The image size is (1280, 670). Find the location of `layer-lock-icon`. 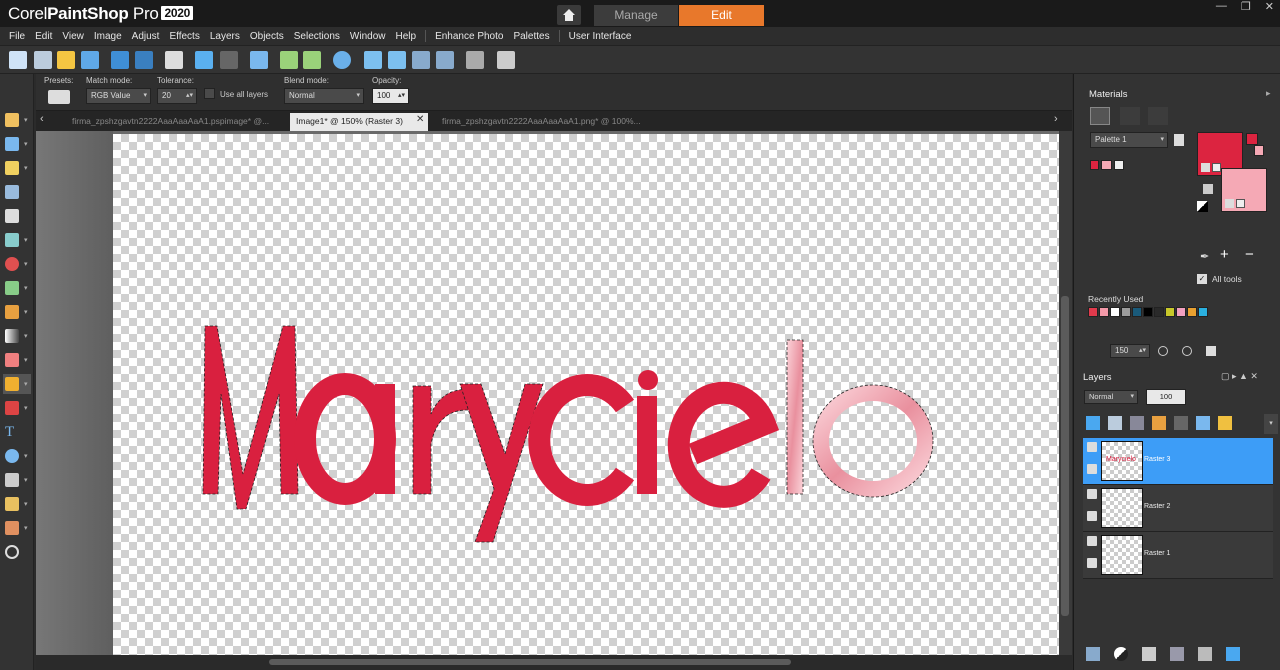

layer-lock-icon is located at coordinates (1092, 469).